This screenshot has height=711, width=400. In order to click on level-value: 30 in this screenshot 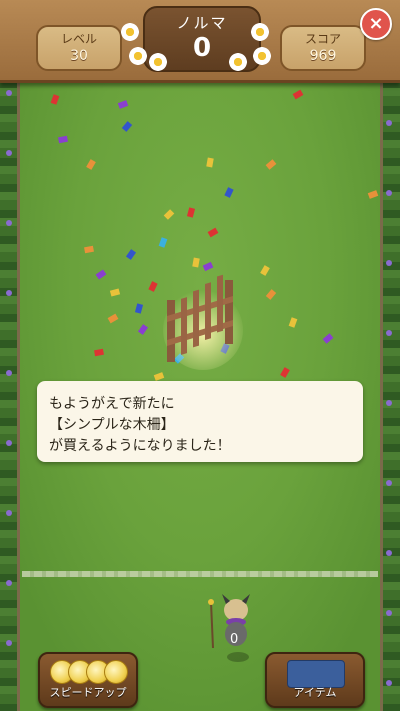, I will do `click(79, 56)`.